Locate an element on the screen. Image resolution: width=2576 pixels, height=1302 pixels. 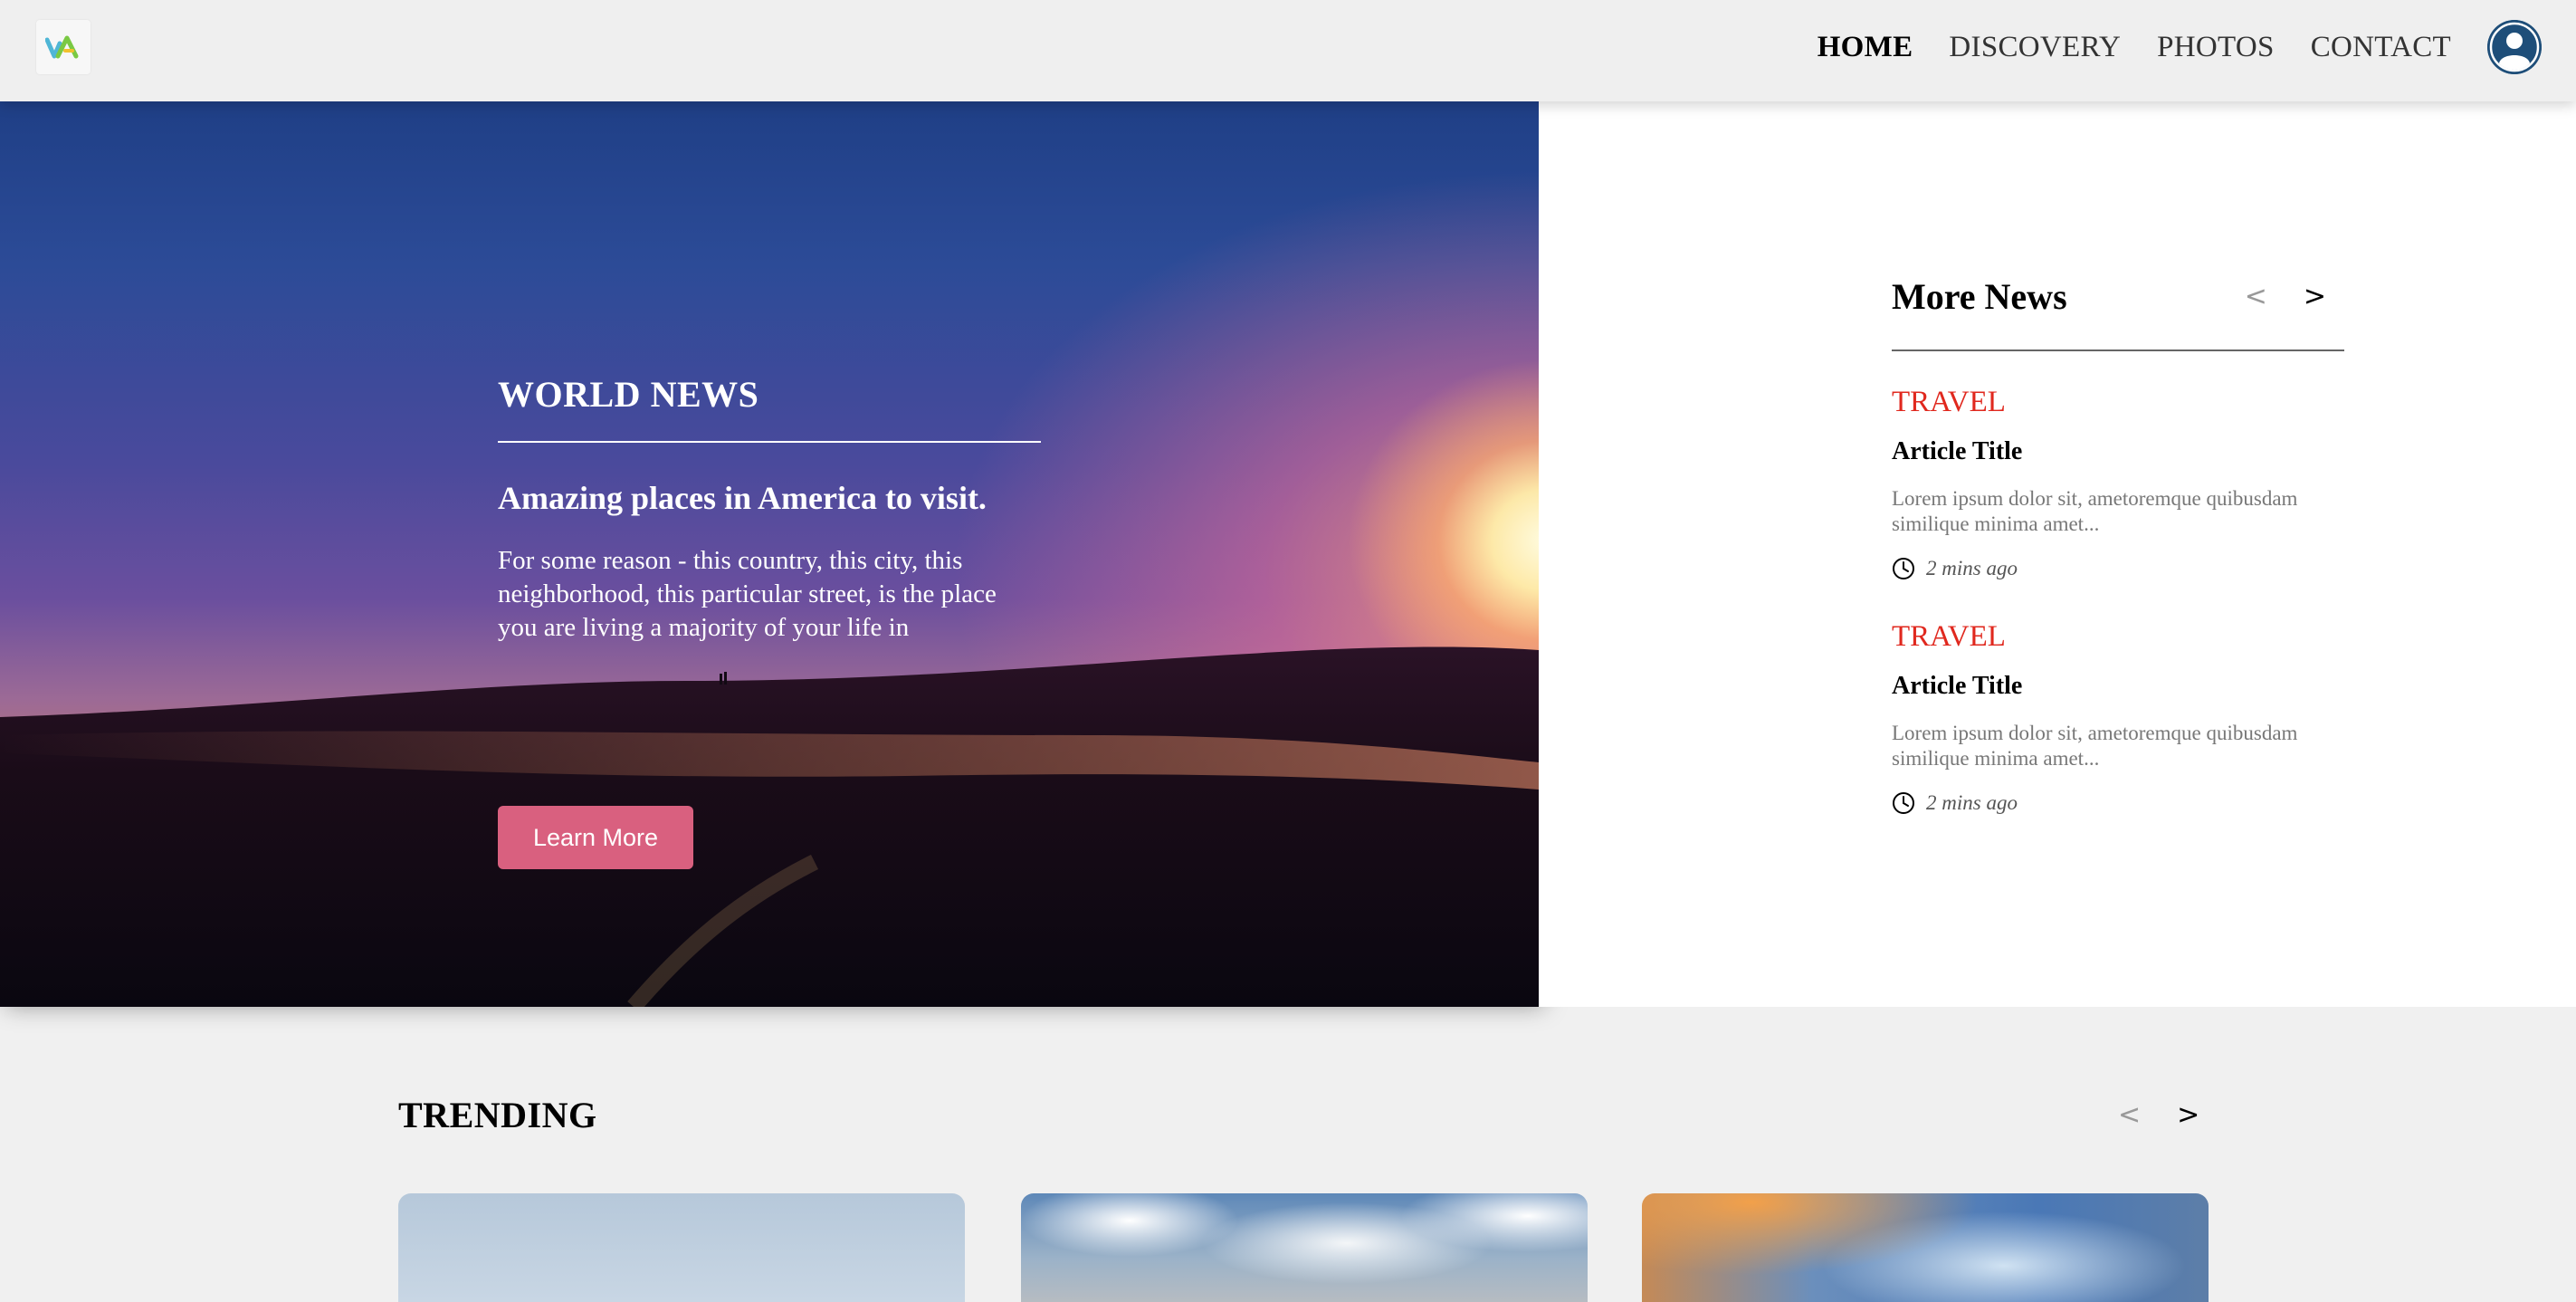
avatar is located at coordinates (2514, 47).